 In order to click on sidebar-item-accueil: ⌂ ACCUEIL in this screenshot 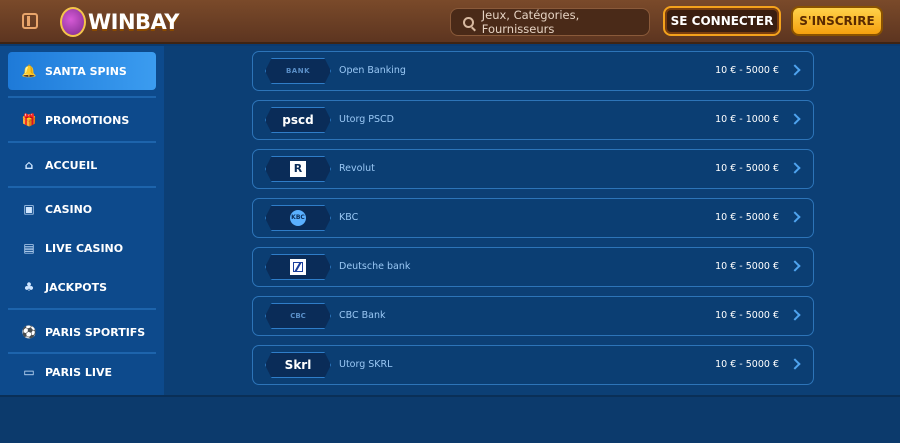, I will do `click(82, 165)`.